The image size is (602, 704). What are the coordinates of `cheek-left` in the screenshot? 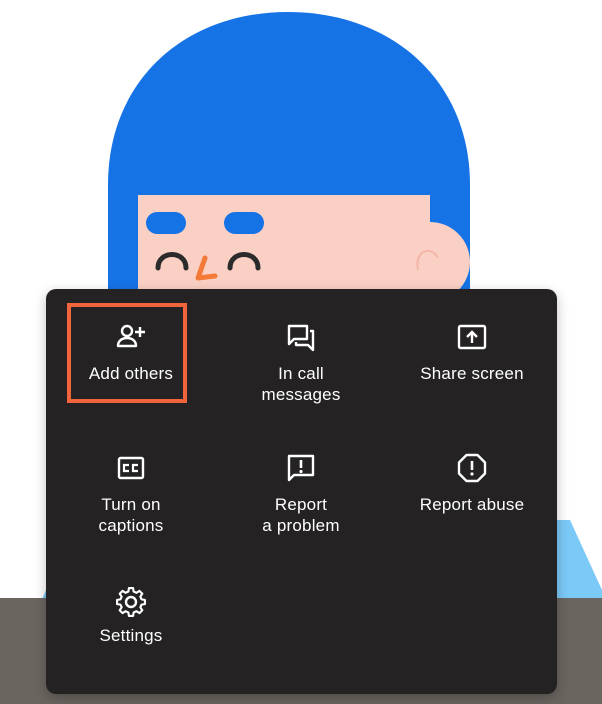 It's located at (166, 223).